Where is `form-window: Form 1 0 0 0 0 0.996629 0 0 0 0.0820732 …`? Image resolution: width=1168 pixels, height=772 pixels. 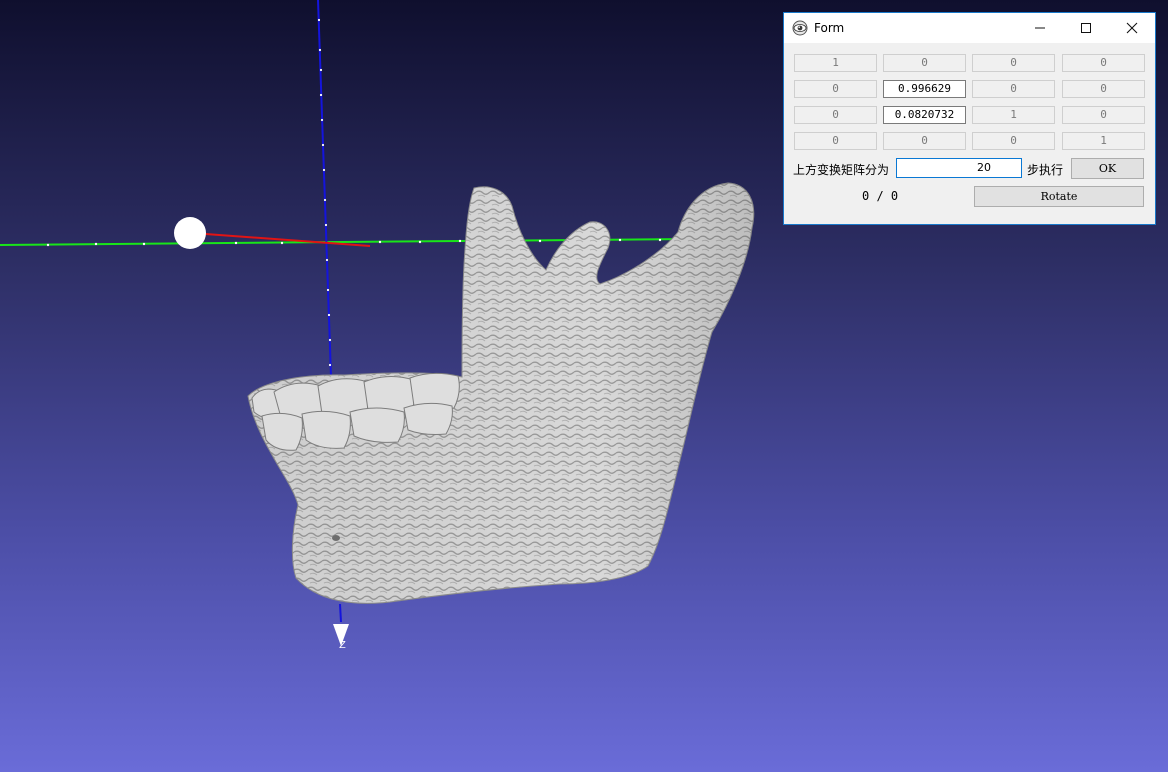
form-window: Form 1 0 0 0 0 0.996629 0 0 0 0.0820732 … is located at coordinates (969, 118).